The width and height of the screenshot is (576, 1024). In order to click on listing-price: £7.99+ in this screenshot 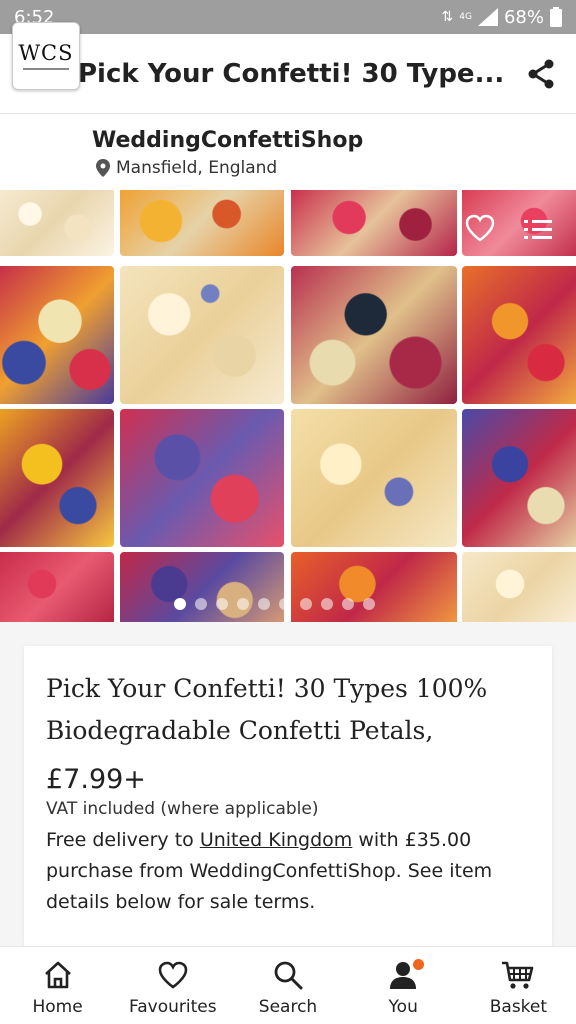, I will do `click(96, 779)`.